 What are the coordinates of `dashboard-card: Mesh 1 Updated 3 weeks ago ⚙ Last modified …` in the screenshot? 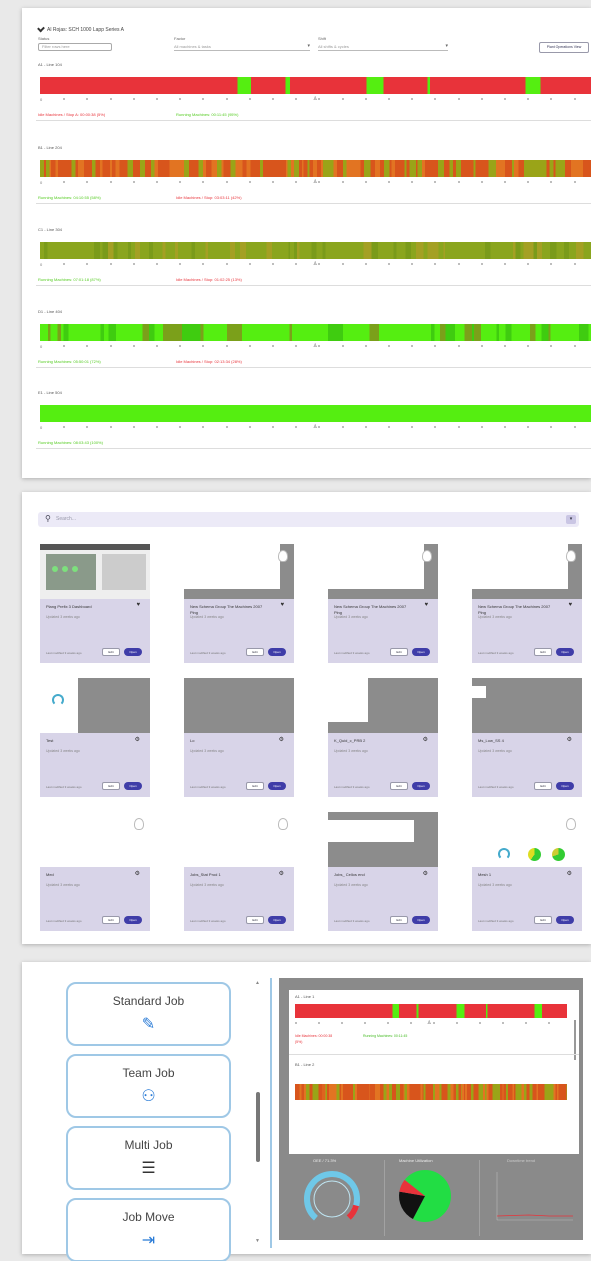 It's located at (527, 871).